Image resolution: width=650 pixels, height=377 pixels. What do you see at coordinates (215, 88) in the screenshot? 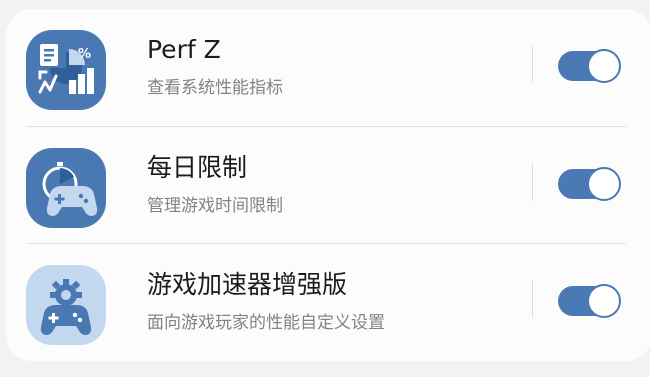
I see `setting-subtitle: 查看系统性能指标` at bounding box center [215, 88].